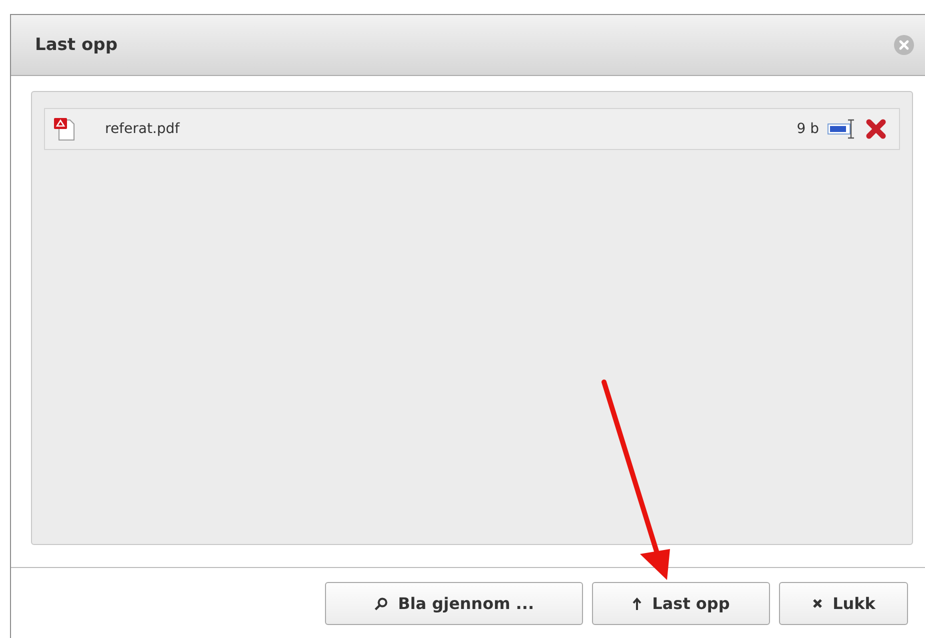  I want to click on pdf-file-icon, so click(64, 129).